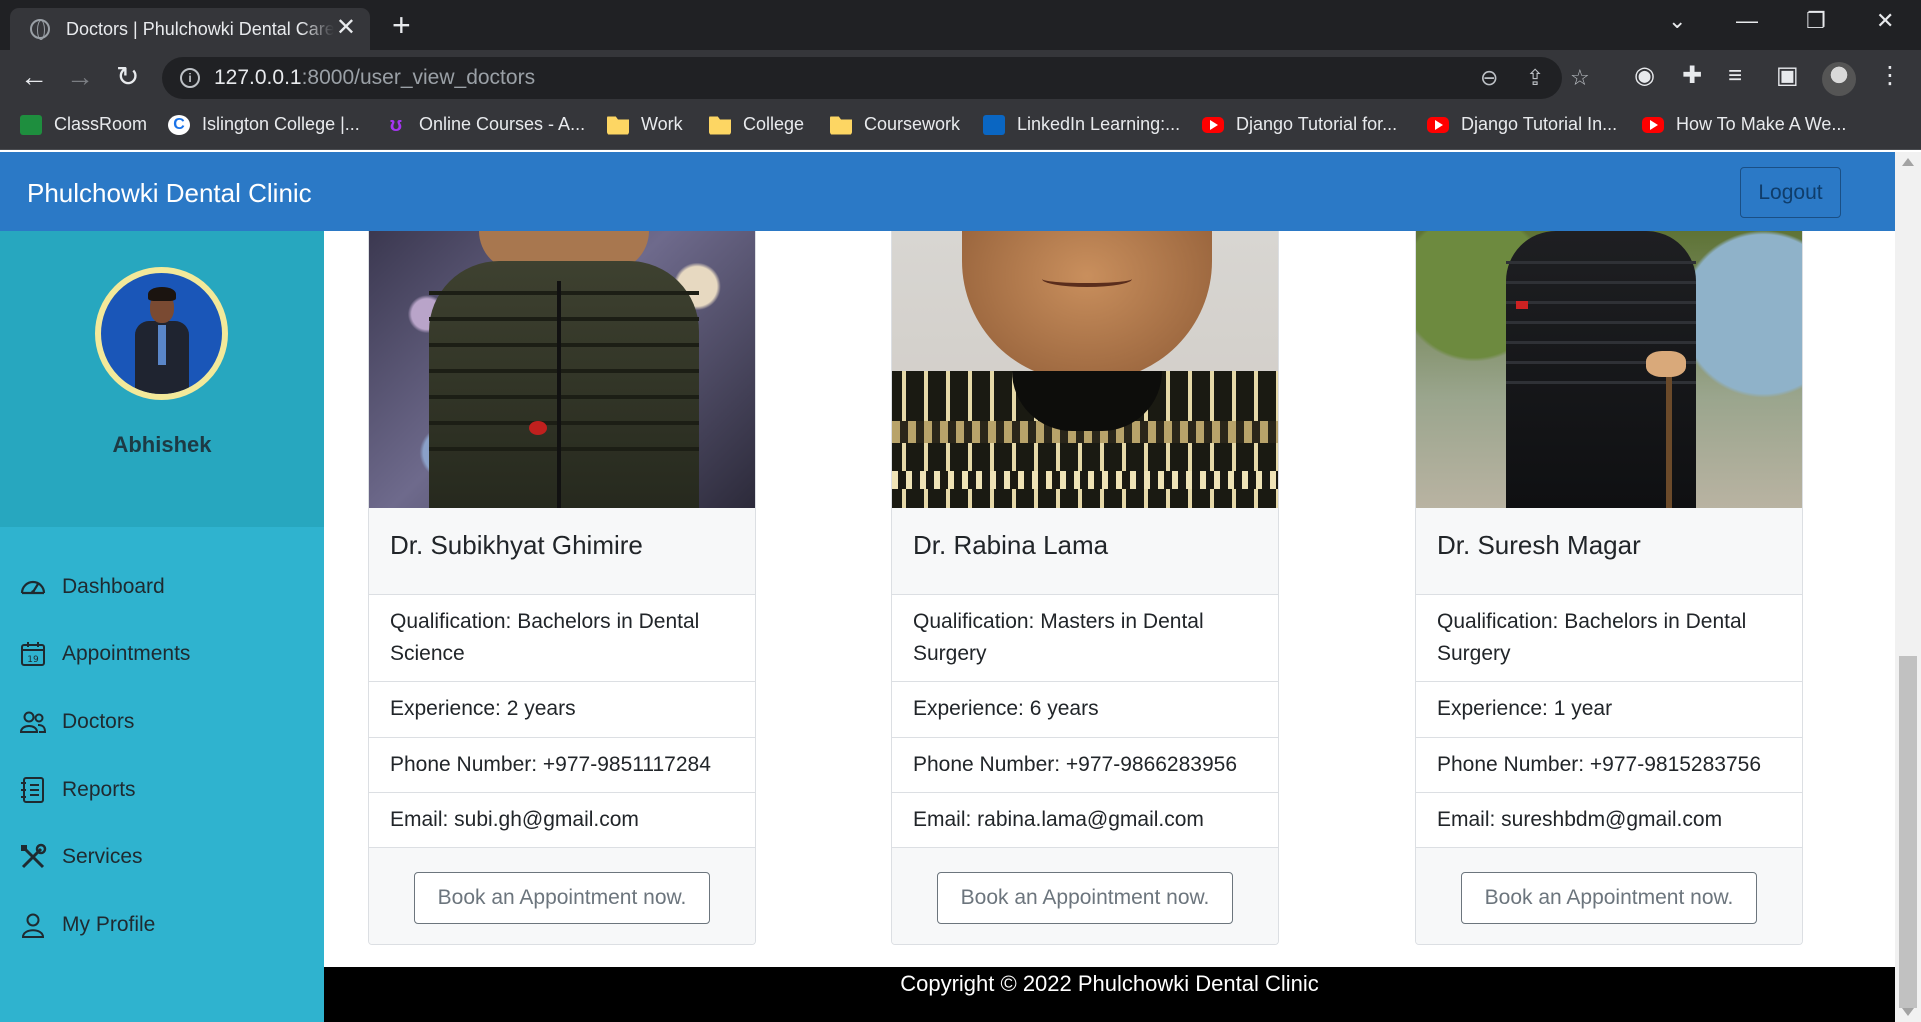 The image size is (1921, 1022). What do you see at coordinates (1609, 710) in the screenshot?
I see `doctor-experience: Experience: 1 year` at bounding box center [1609, 710].